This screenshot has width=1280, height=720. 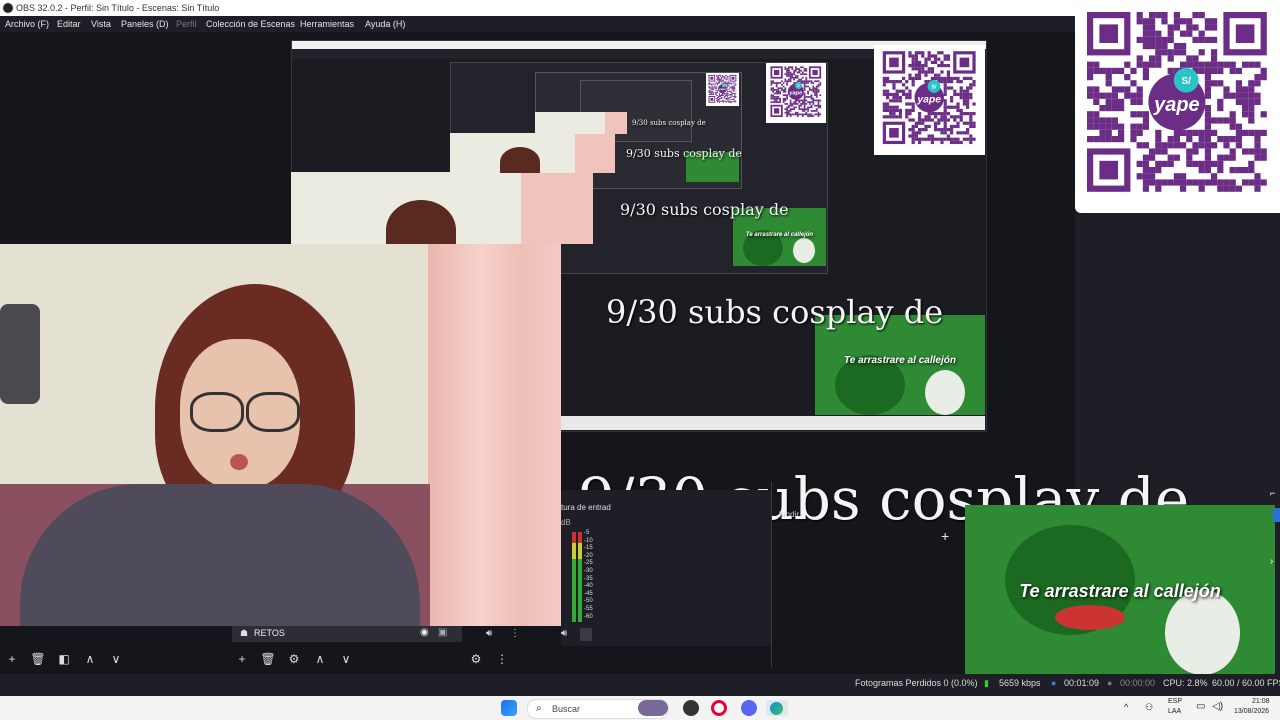 I want to click on tray-chevron-icon: ^, so click(x=1126, y=707).